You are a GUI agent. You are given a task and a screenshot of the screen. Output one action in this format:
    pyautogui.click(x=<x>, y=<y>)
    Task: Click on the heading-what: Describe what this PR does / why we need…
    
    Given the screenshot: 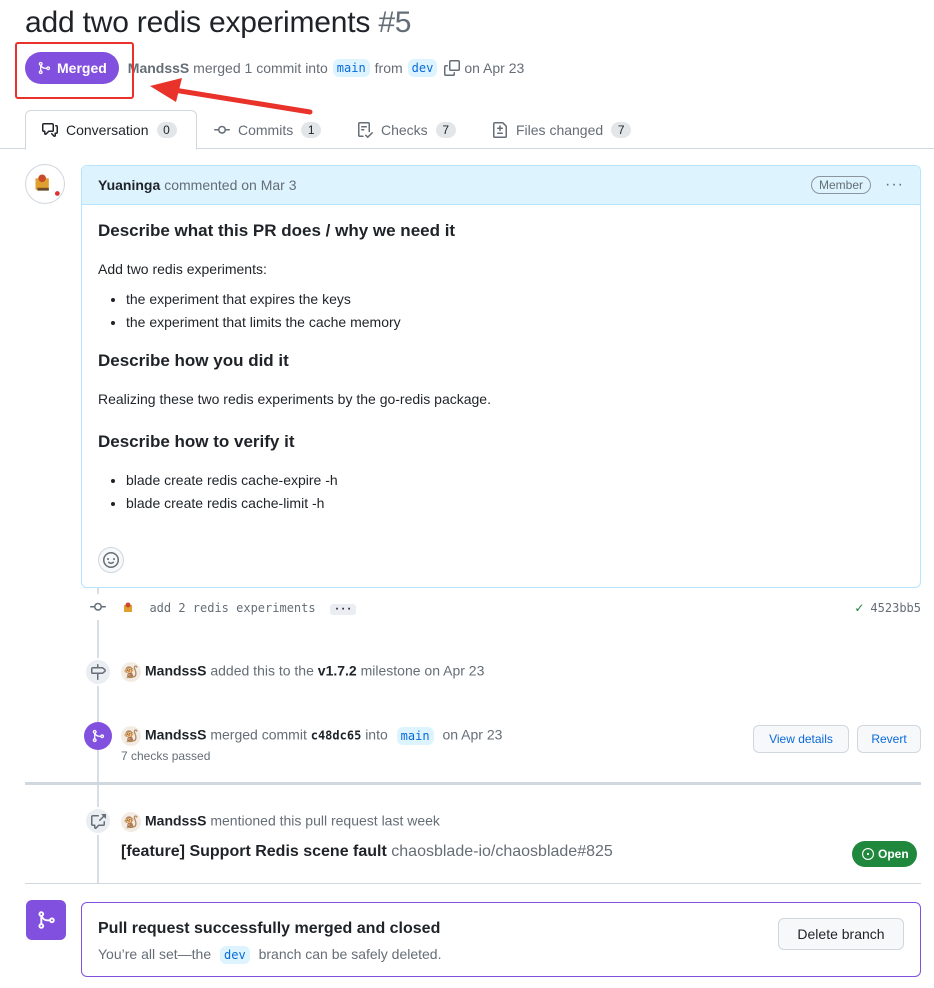 What is the action you would take?
    pyautogui.click(x=277, y=230)
    